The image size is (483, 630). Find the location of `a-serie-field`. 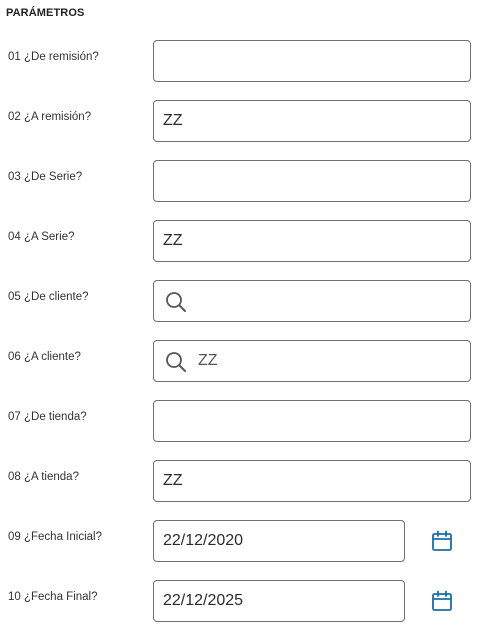

a-serie-field is located at coordinates (312, 241).